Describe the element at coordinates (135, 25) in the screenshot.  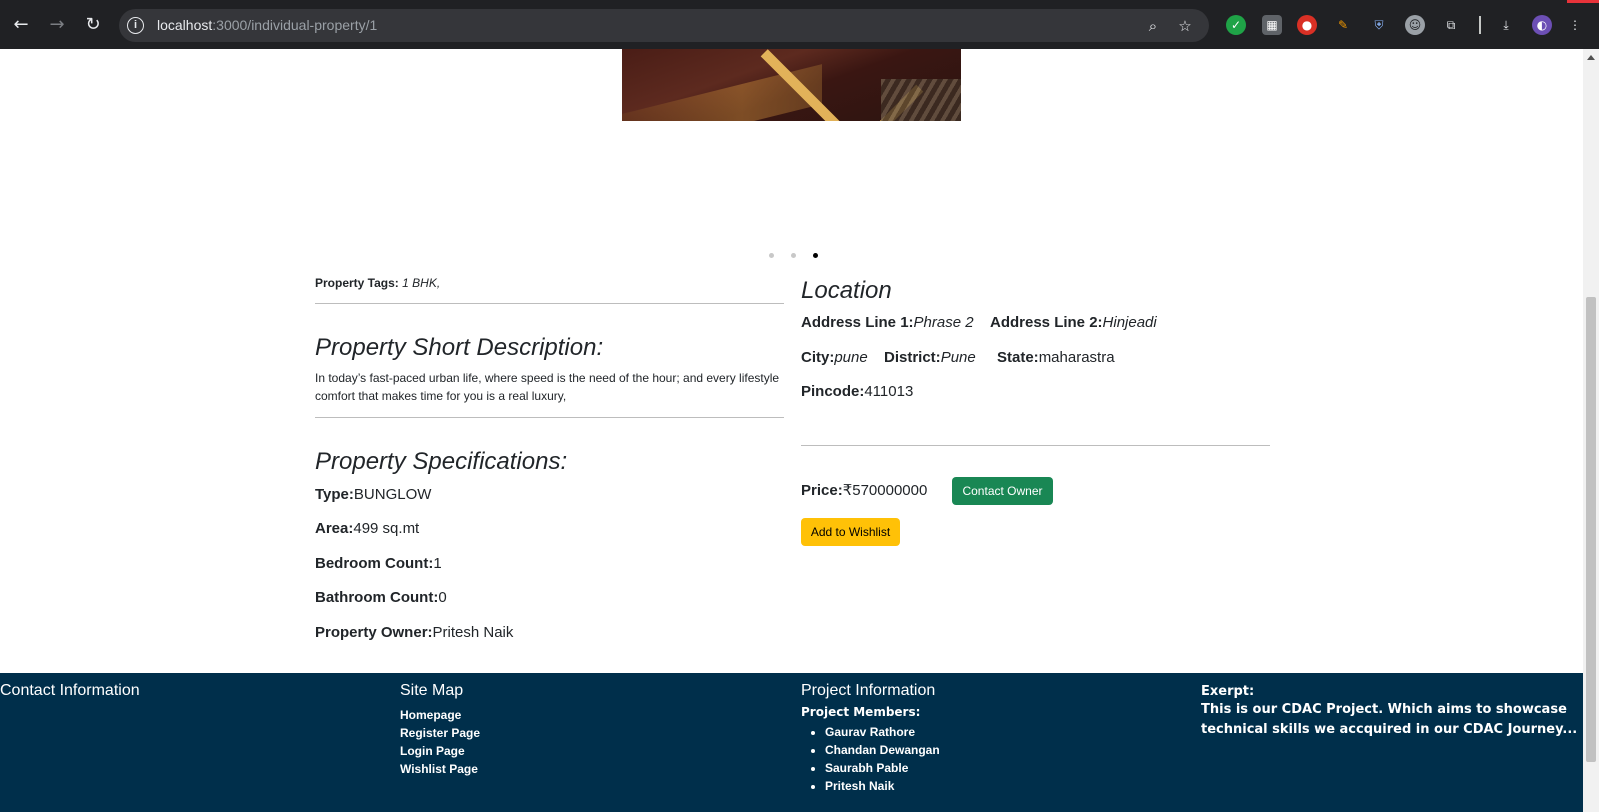
I see `site-info-icon: i` at that location.